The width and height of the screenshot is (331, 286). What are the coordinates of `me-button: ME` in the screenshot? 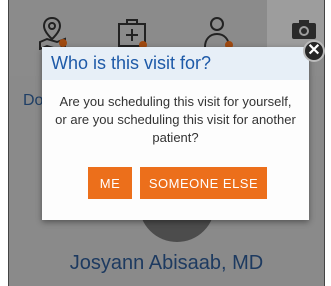 It's located at (110, 183).